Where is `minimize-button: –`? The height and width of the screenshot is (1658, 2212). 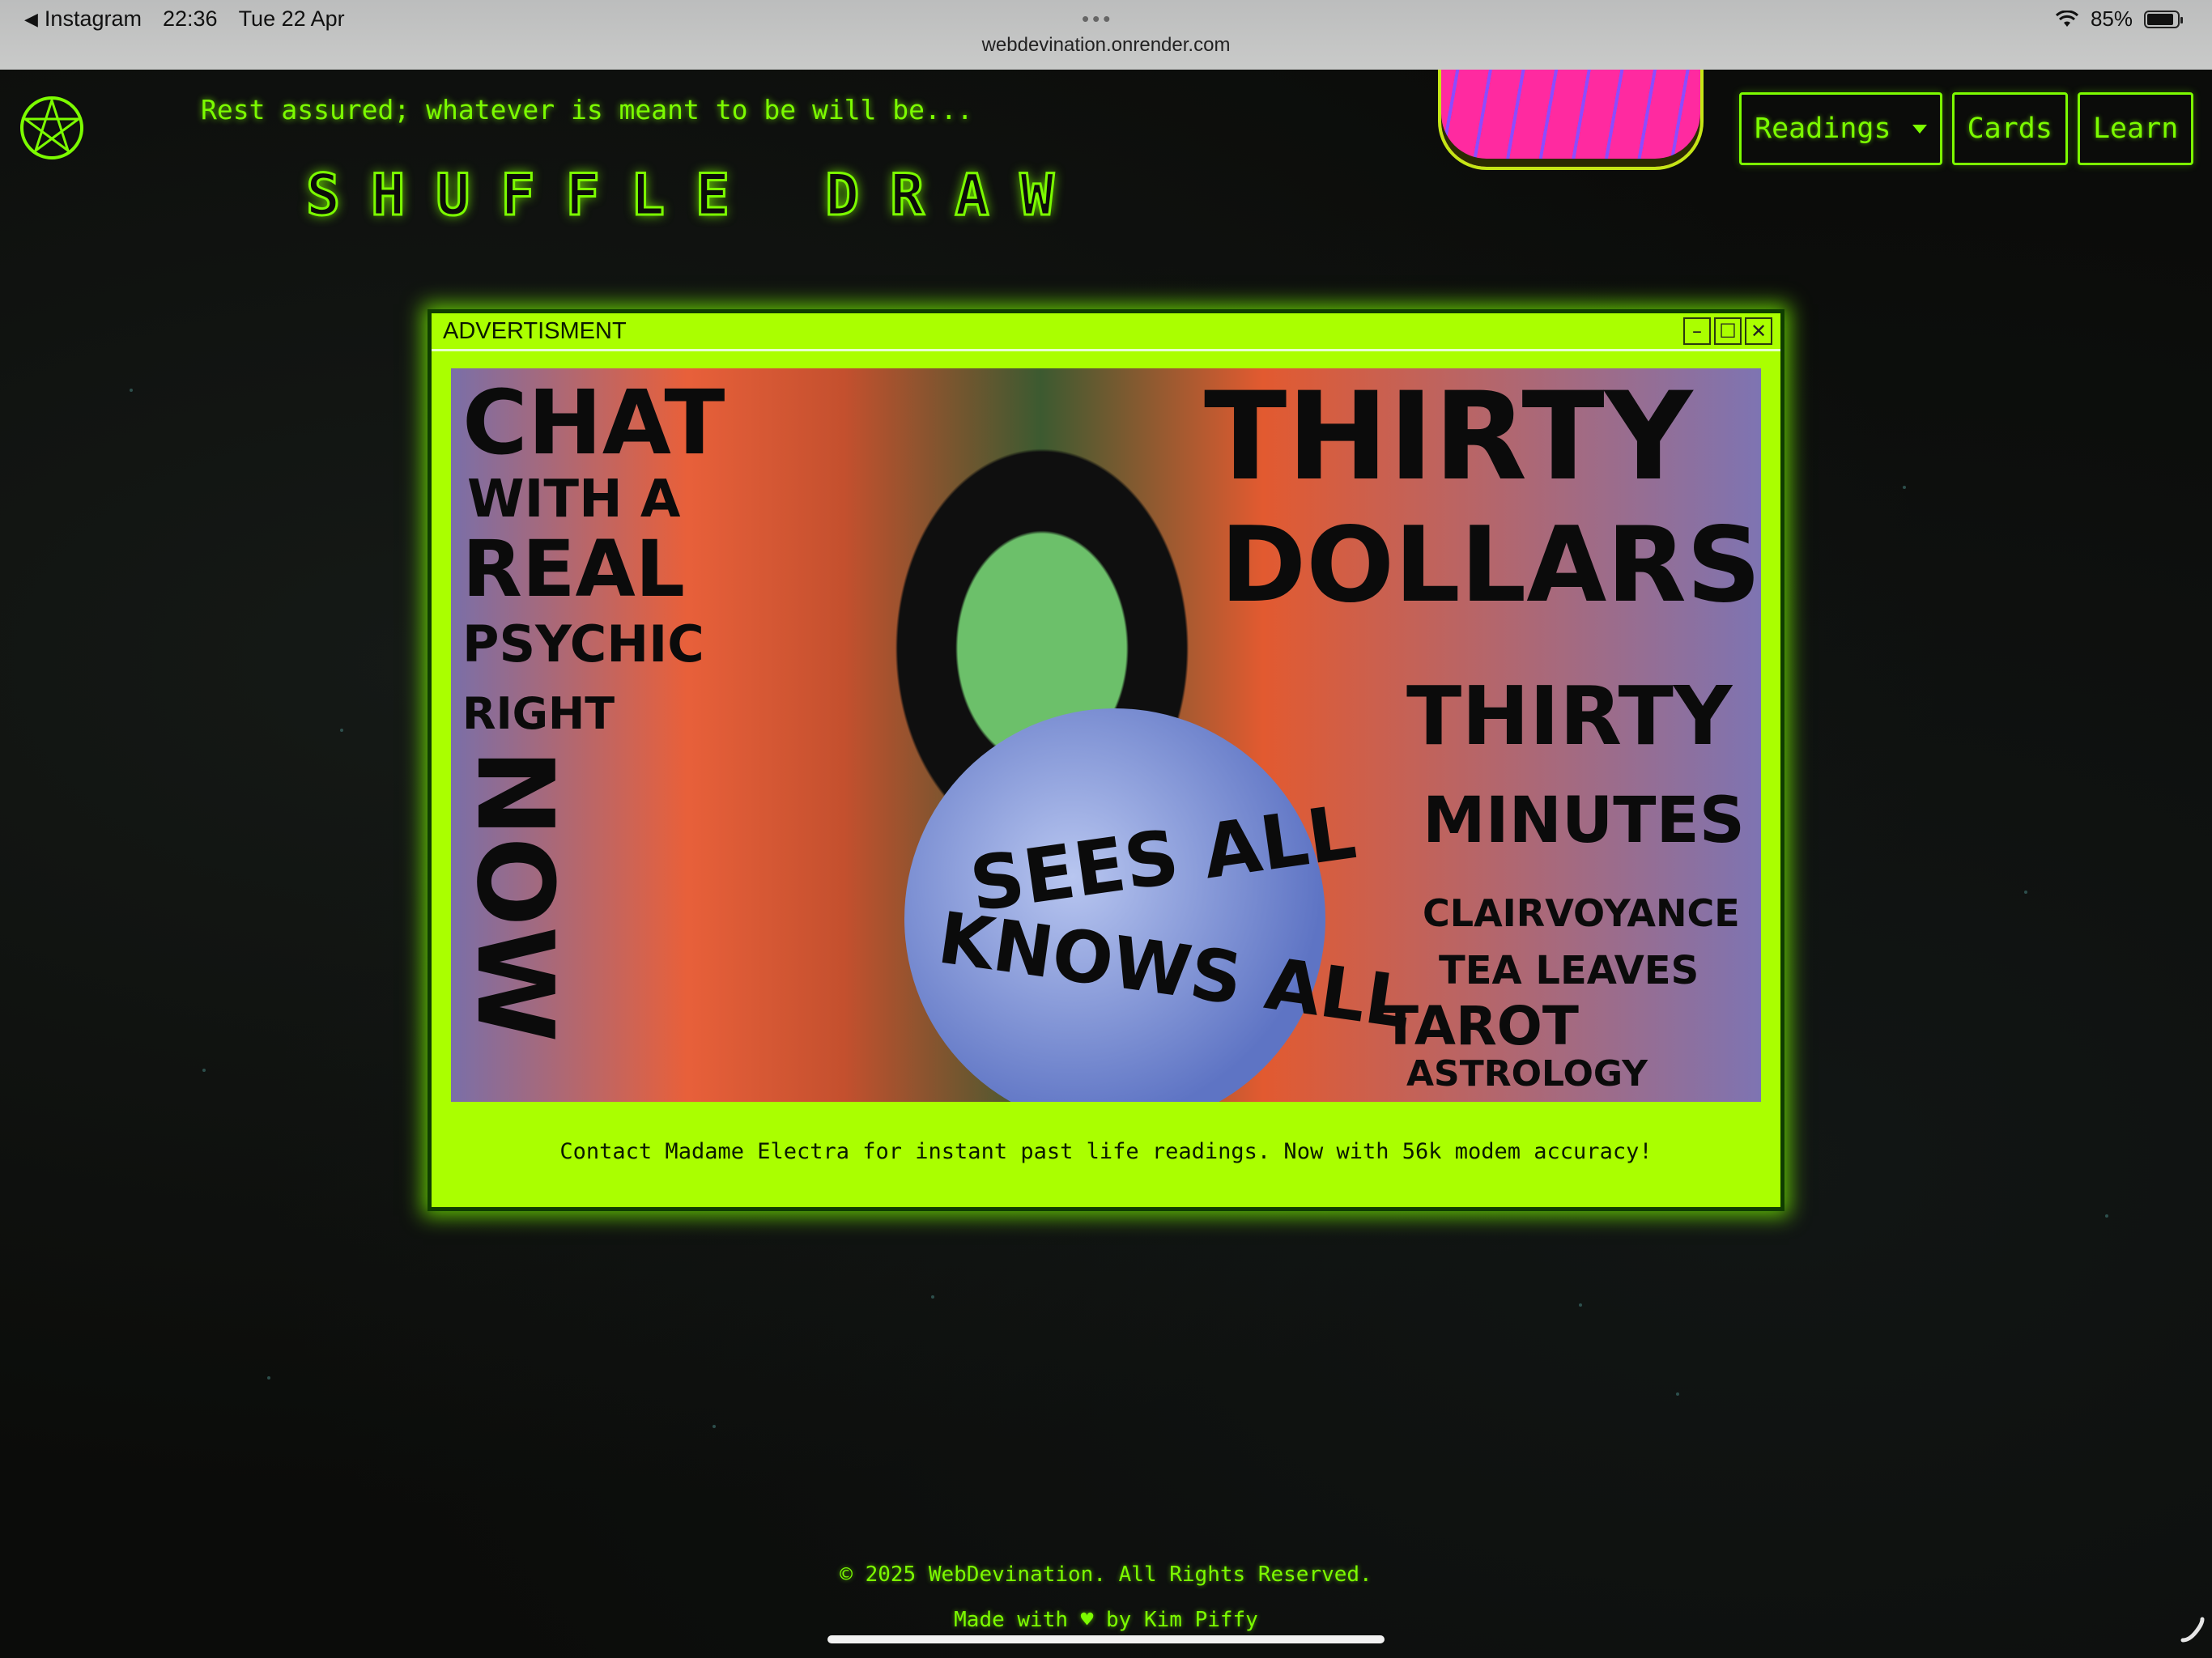
minimize-button: – is located at coordinates (1697, 331).